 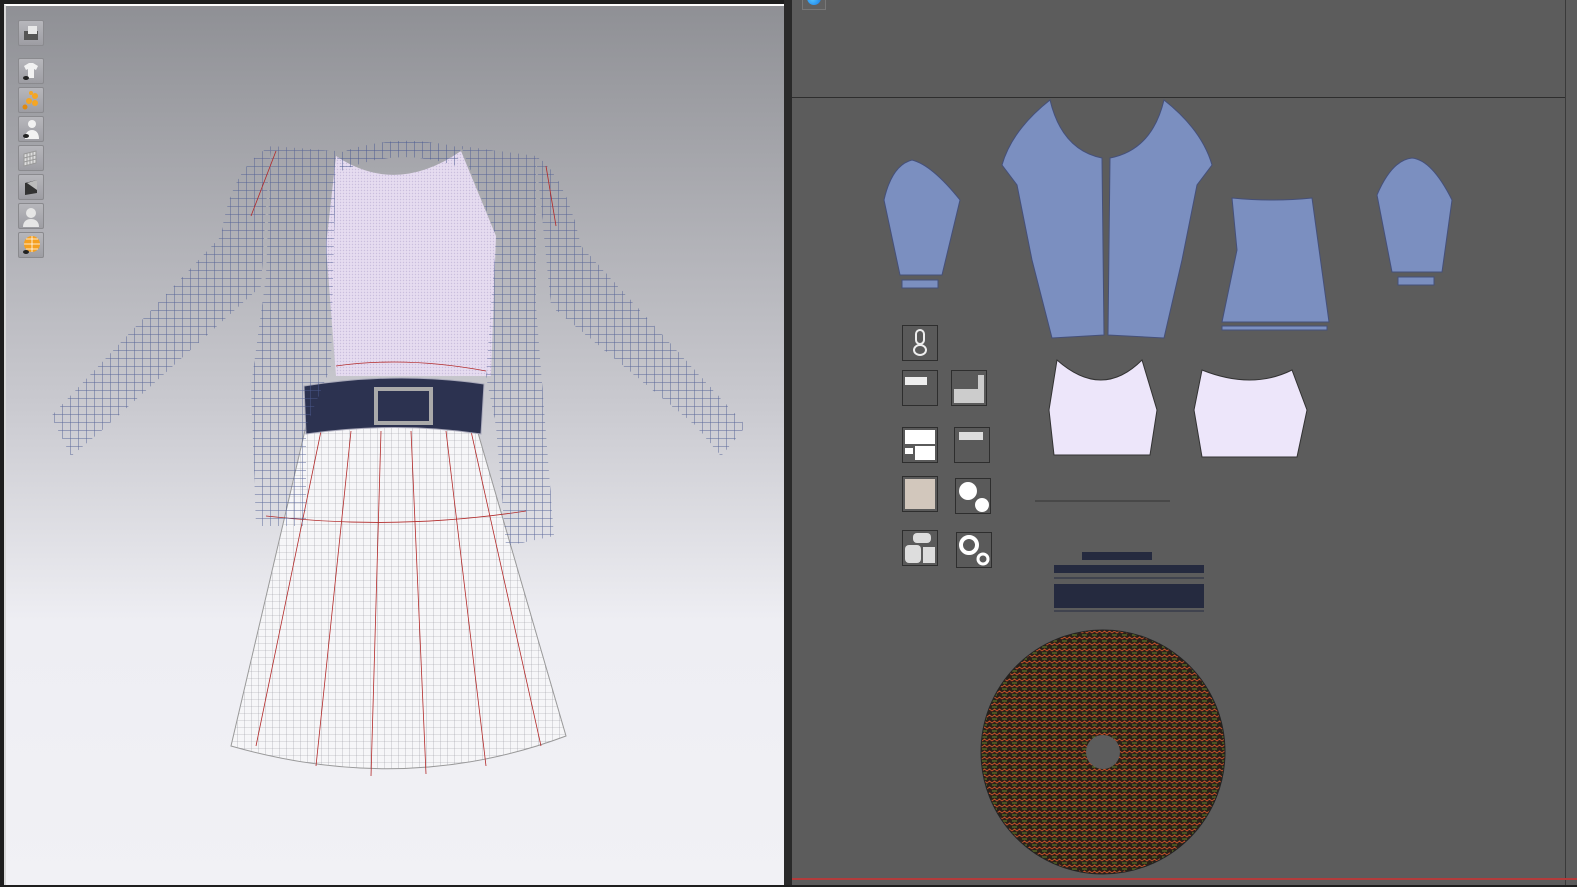 I want to click on buttons-icon, so click(x=973, y=496).